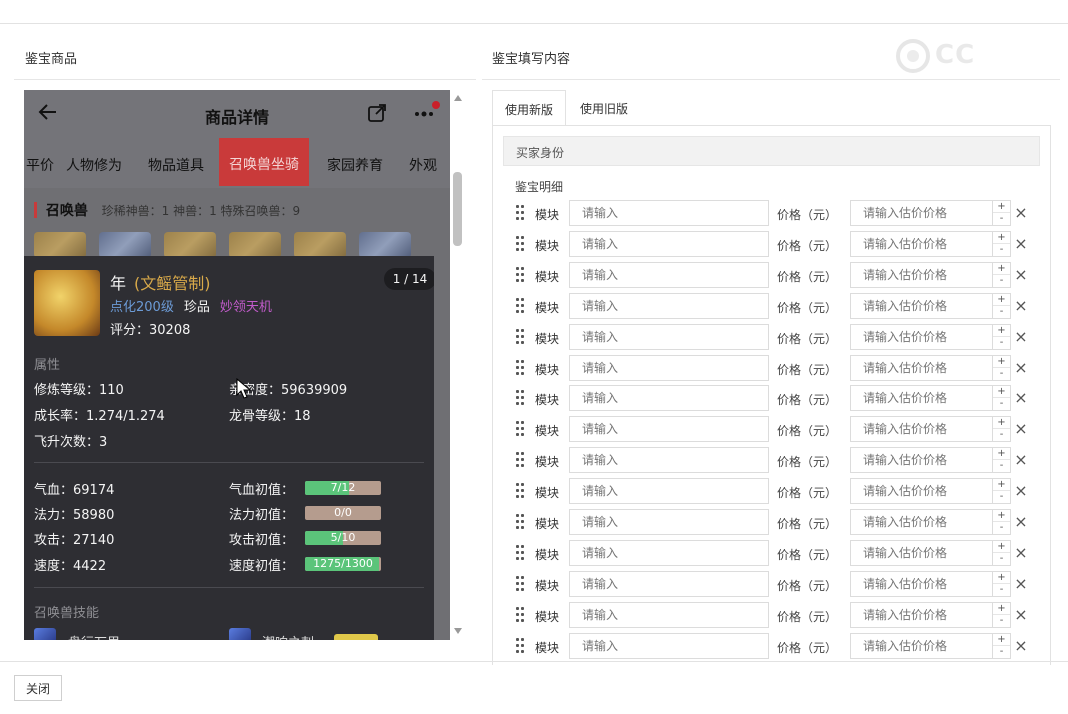  I want to click on tab-character: 人物修为, so click(94, 165).